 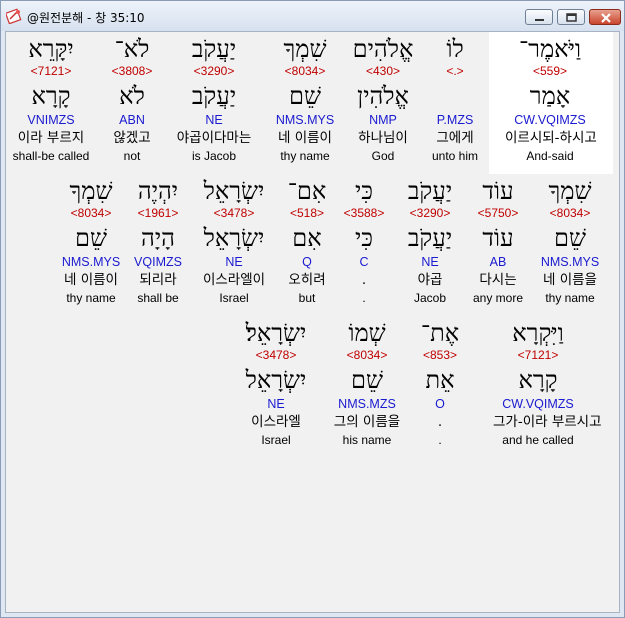 What do you see at coordinates (440, 404) in the screenshot?
I see `morph-code: O` at bounding box center [440, 404].